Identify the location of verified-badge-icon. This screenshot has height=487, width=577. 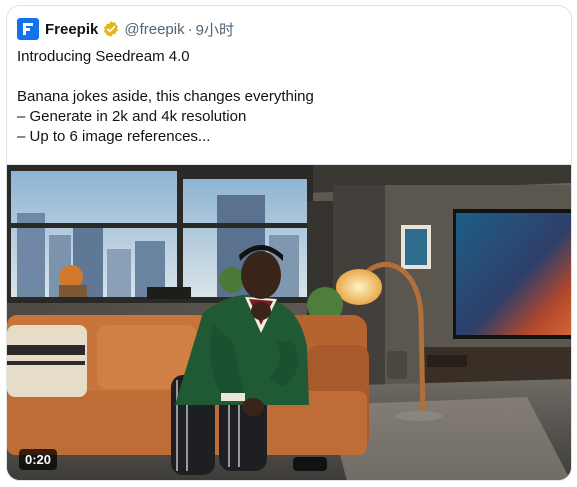
(111, 29).